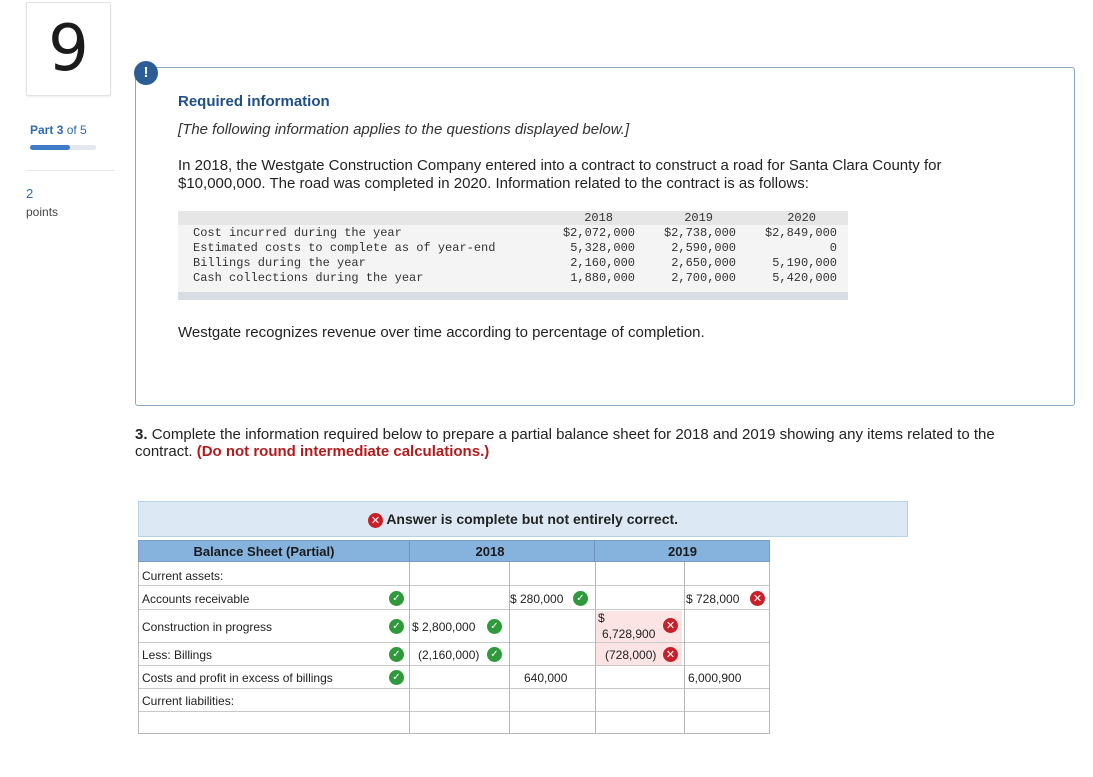  I want to click on row-label-less-billings: Less: Billings, so click(177, 655).